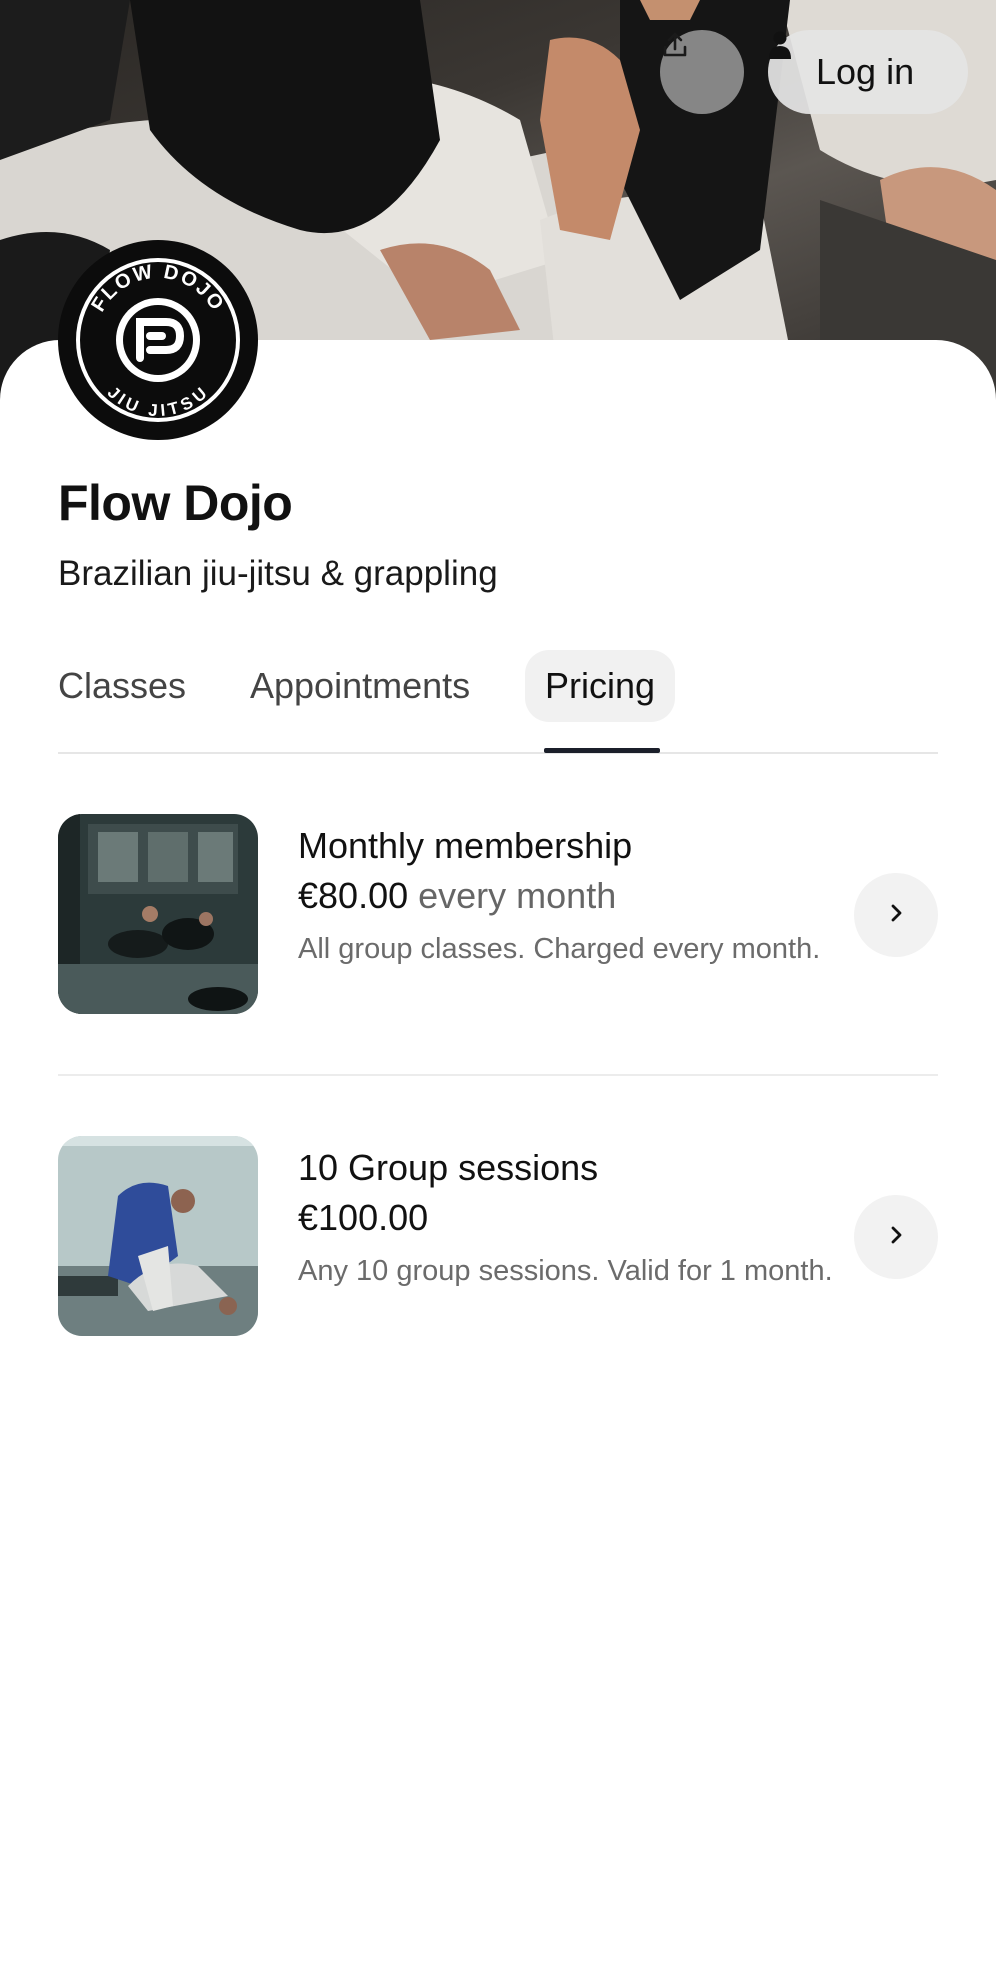 The image size is (996, 1968). Describe the element at coordinates (498, 1075) in the screenshot. I see `divider` at that location.